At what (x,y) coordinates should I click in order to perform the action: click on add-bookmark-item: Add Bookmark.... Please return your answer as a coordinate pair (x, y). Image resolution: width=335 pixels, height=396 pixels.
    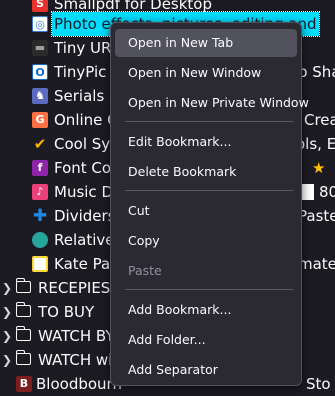
    Looking at the image, I should click on (206, 310).